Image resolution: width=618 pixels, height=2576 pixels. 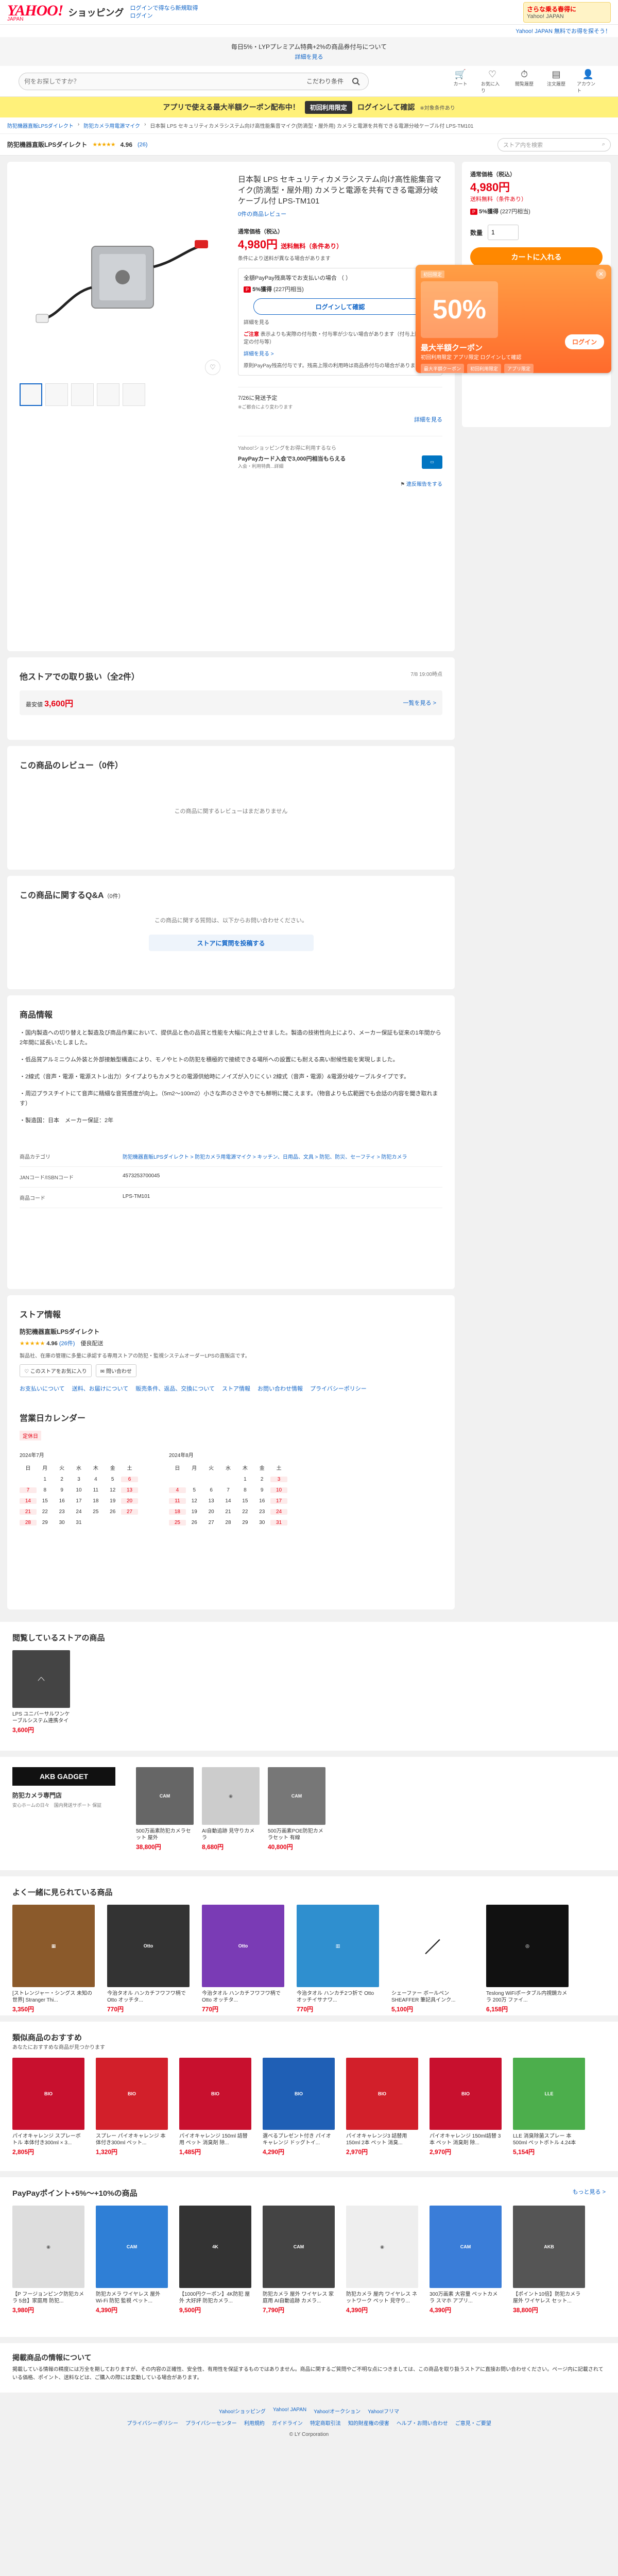 What do you see at coordinates (368, 2423) in the screenshot?
I see `footer-link: 知的財産権の侵害` at bounding box center [368, 2423].